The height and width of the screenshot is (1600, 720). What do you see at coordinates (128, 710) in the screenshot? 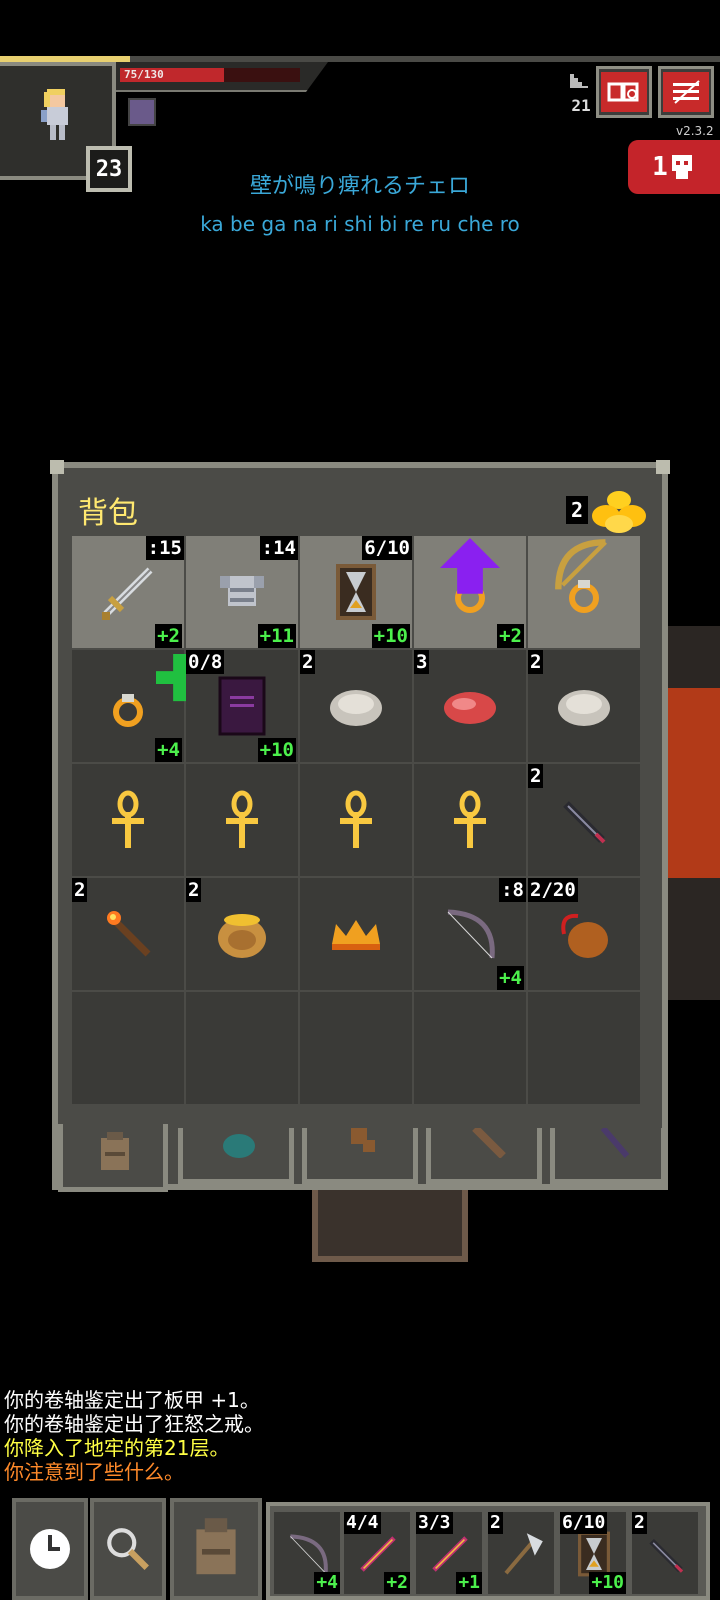
I see `ring-icon` at bounding box center [128, 710].